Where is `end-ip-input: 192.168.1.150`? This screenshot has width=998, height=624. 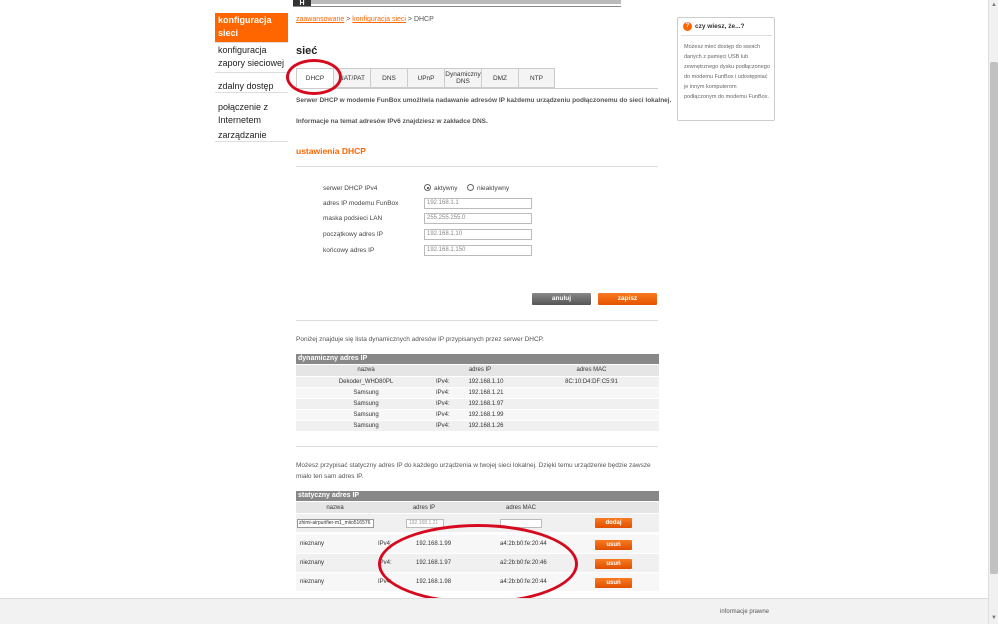 end-ip-input: 192.168.1.150 is located at coordinates (478, 250).